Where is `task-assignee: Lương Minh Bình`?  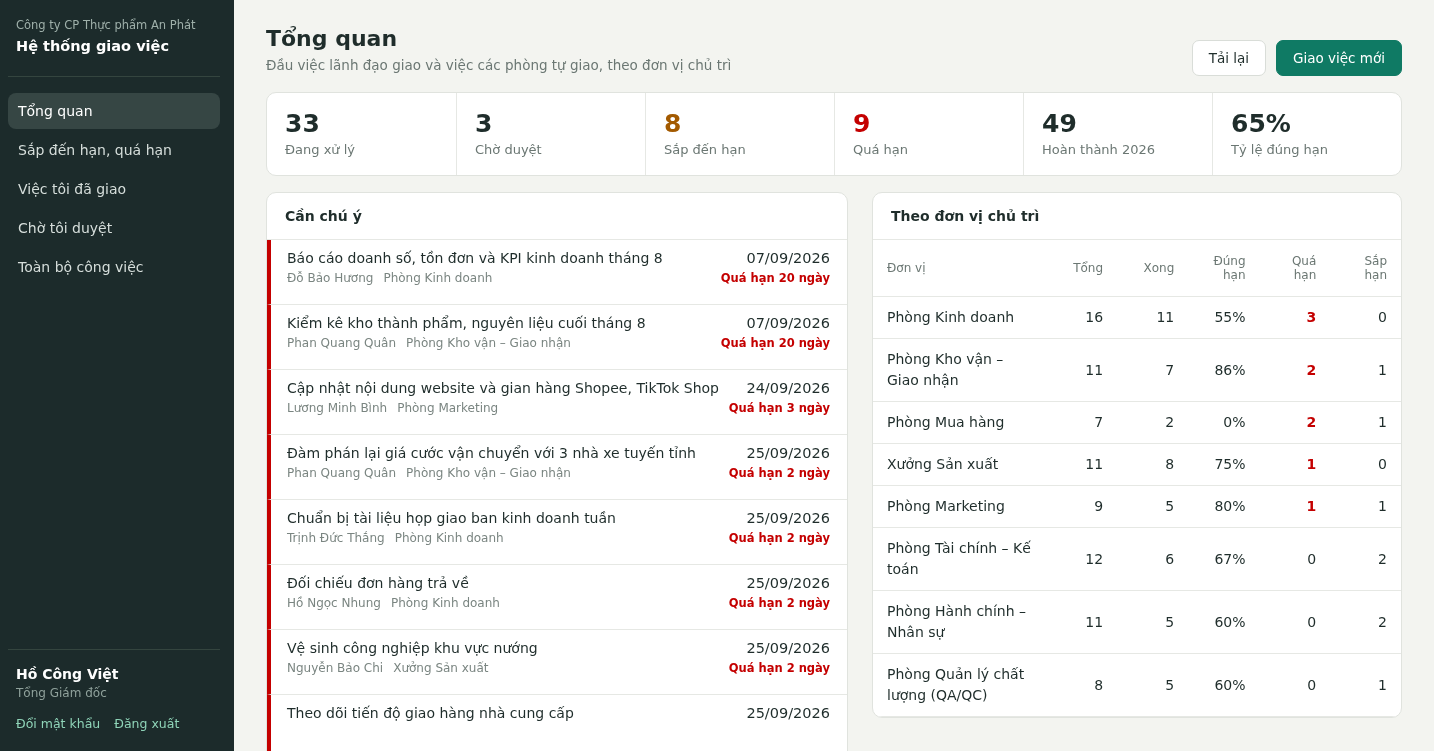
task-assignee: Lương Minh Bình is located at coordinates (337, 408).